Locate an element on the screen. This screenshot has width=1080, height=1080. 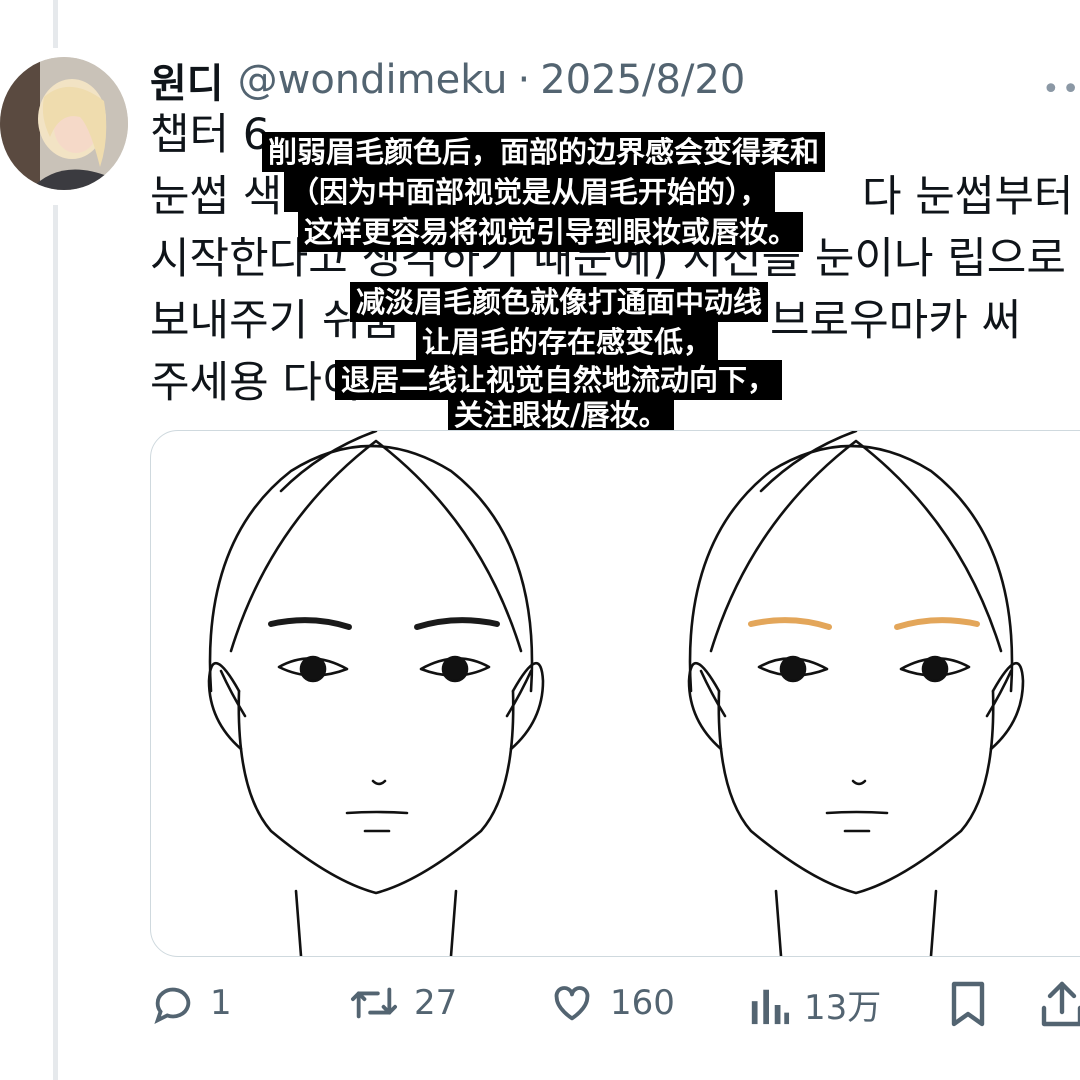
reply-button: 1 is located at coordinates (191, 1003).